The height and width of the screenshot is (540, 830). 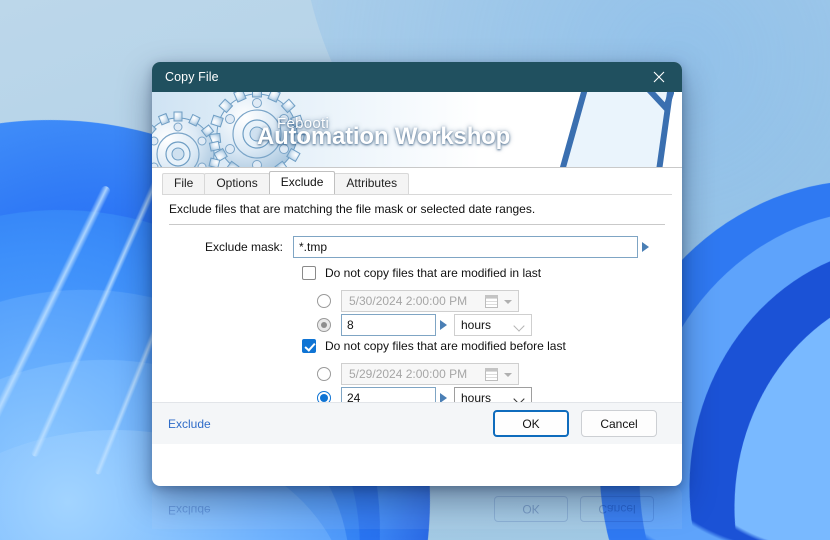 I want to click on modified-before-last-checkbox, so click(x=309, y=346).